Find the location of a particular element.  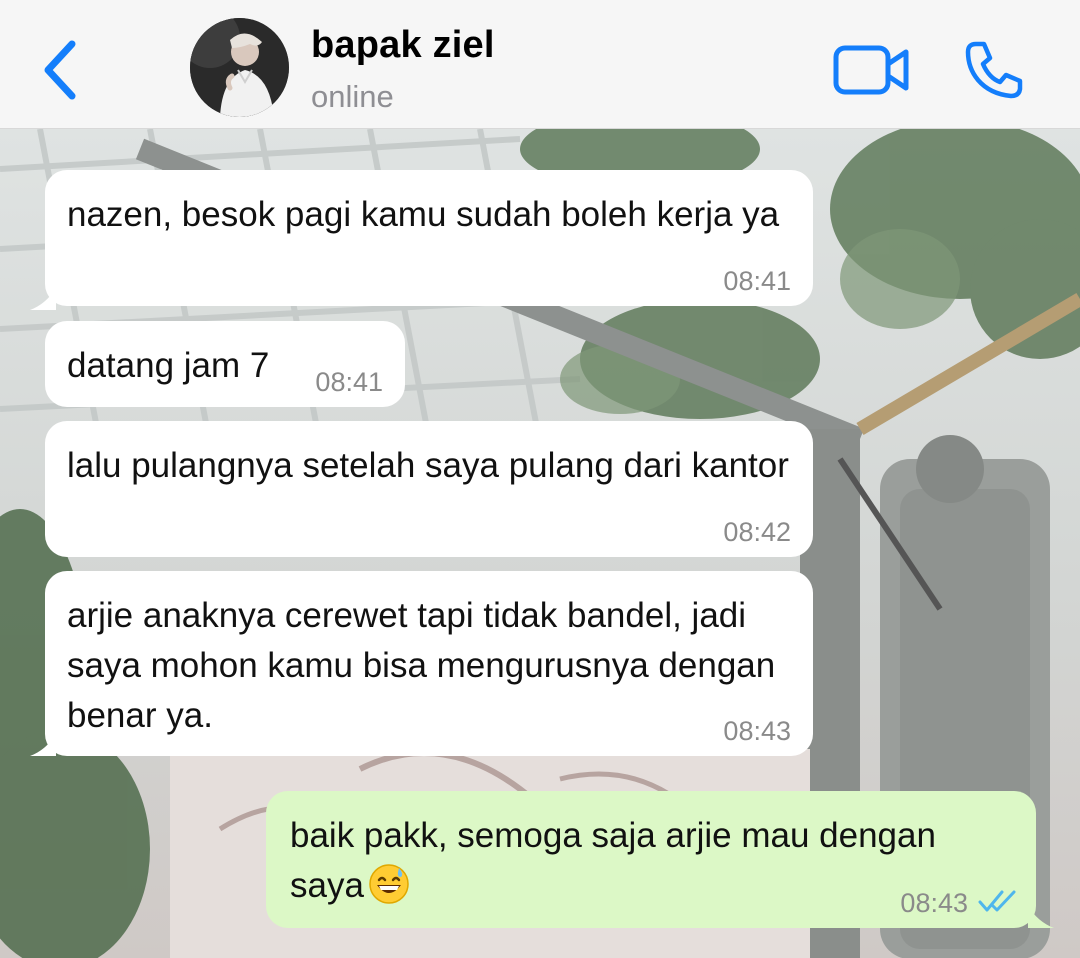

chevron-left-icon is located at coordinates (60, 70).